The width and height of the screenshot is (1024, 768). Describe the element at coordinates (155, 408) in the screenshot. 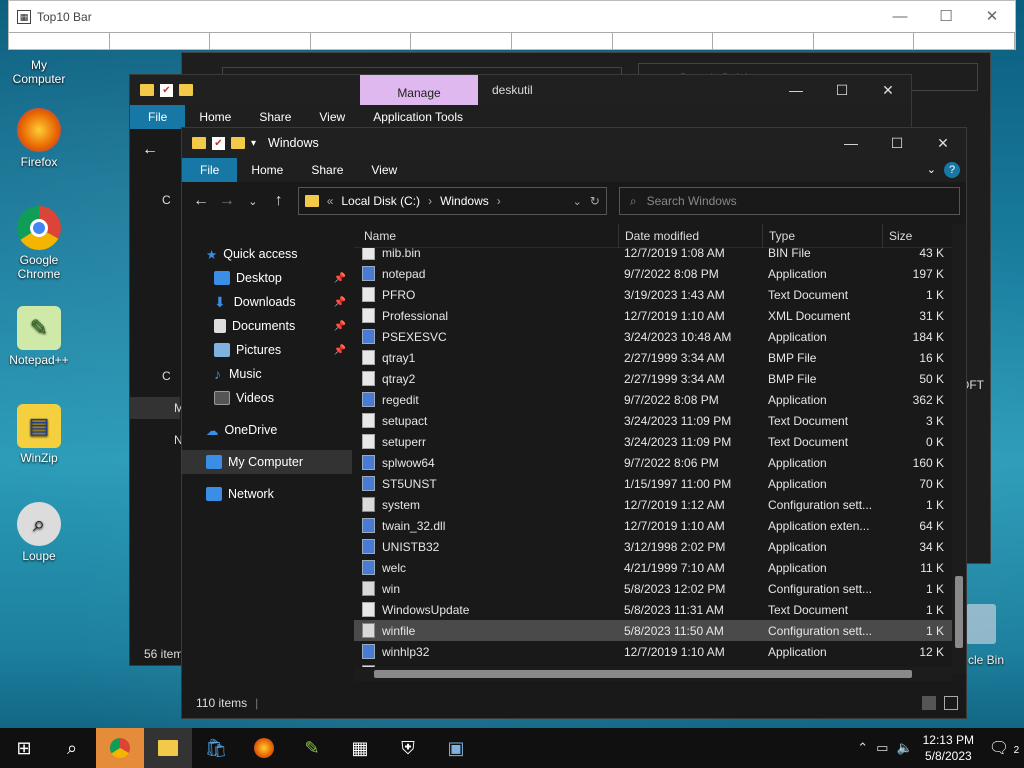

I see `nav-item-selected-partial` at that location.